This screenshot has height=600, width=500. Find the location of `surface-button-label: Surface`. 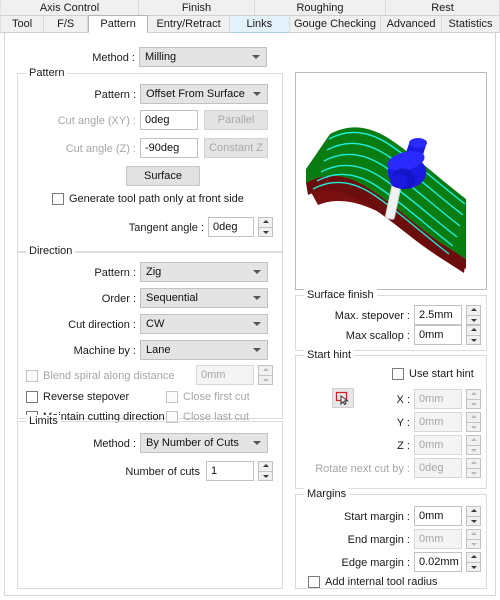

surface-button-label: Surface is located at coordinates (163, 176).